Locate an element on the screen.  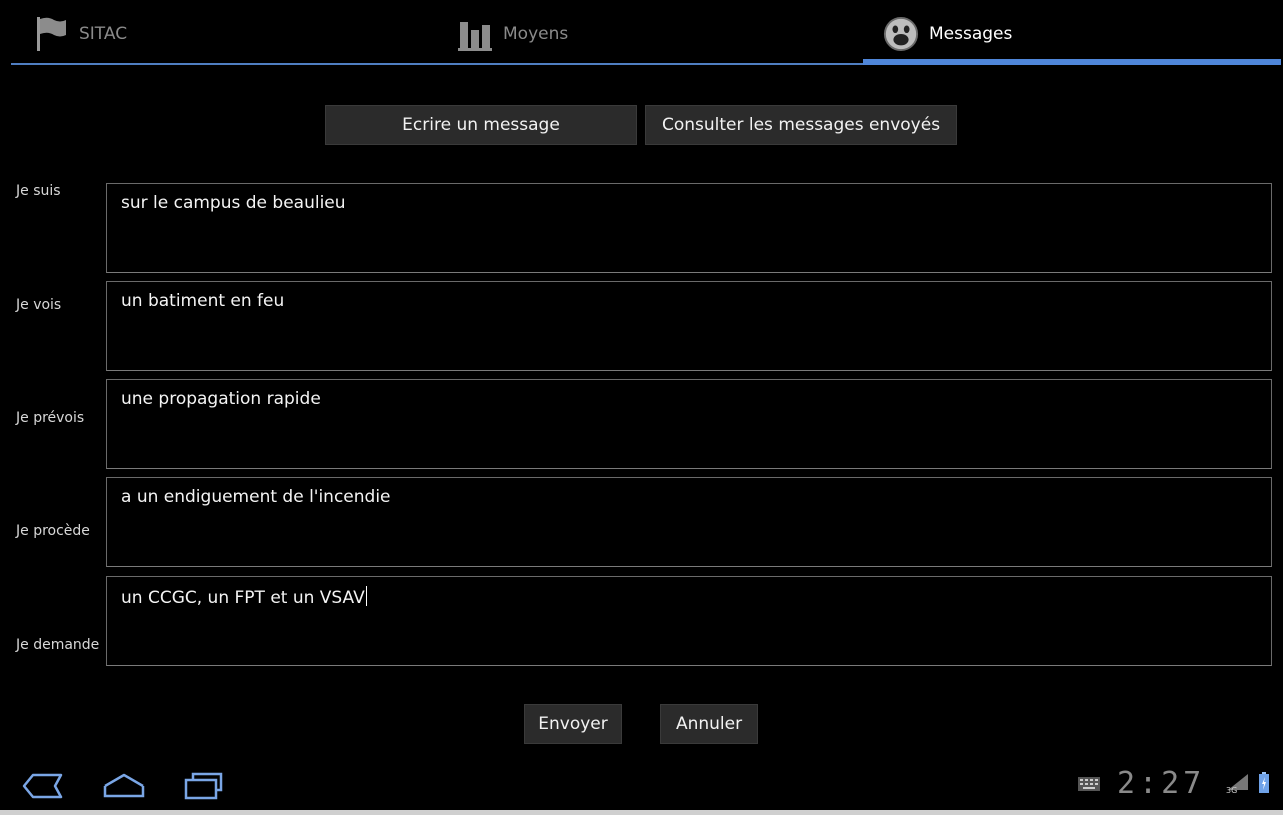
field-value: sur le campus de beaulieu is located at coordinates (233, 203).